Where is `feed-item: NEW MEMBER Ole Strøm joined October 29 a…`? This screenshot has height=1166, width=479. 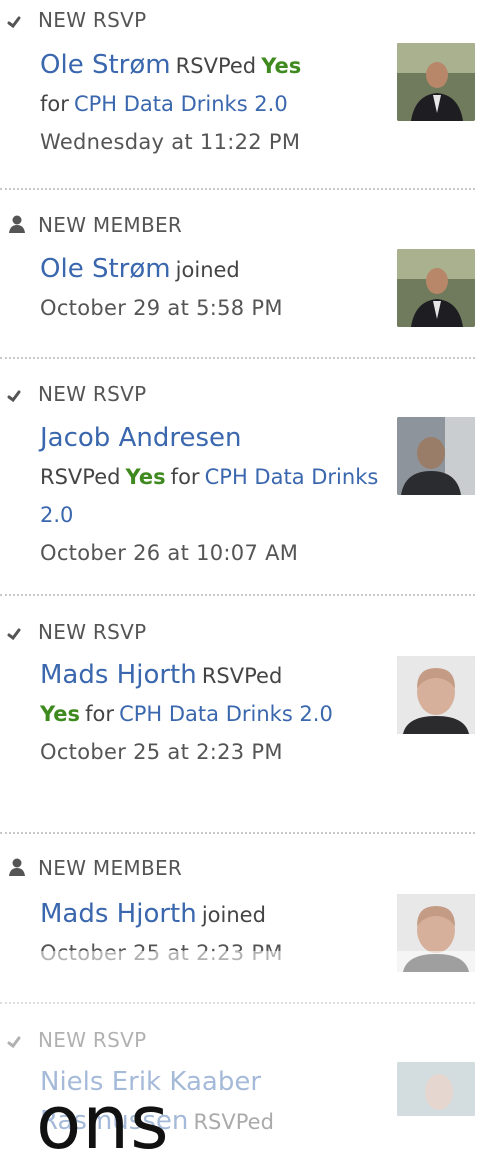
feed-item: NEW MEMBER Ole Strøm joined October 29 a… is located at coordinates (239, 277).